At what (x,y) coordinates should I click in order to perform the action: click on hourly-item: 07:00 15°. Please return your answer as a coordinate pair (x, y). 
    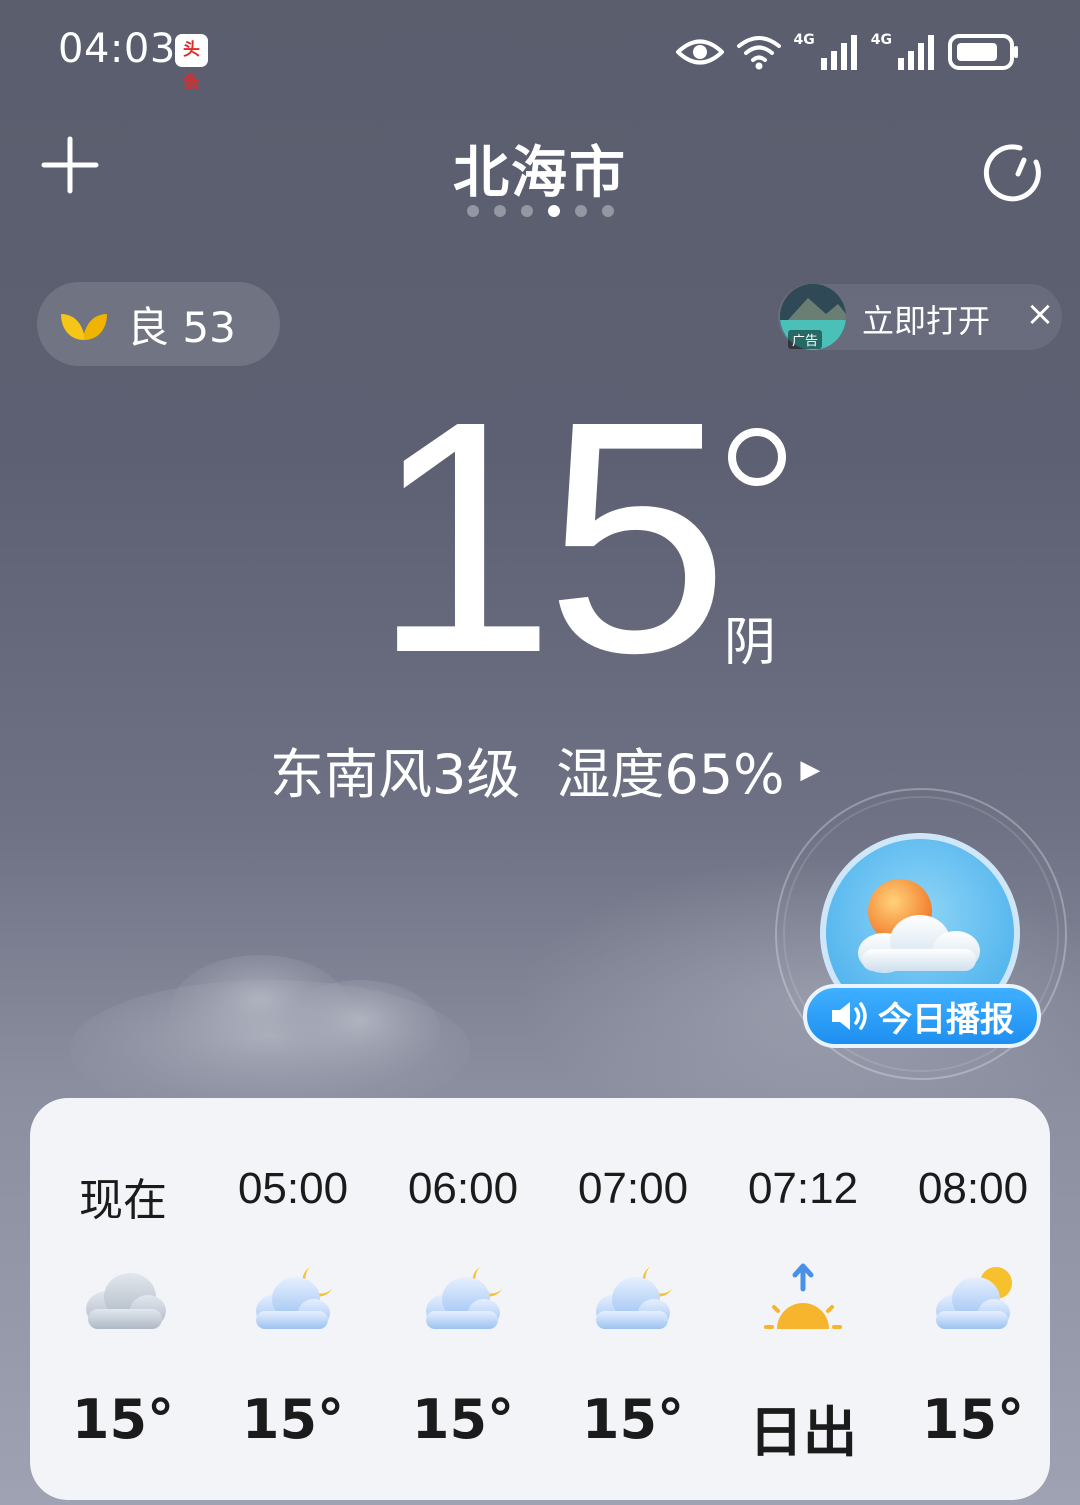
    Looking at the image, I should click on (633, 1299).